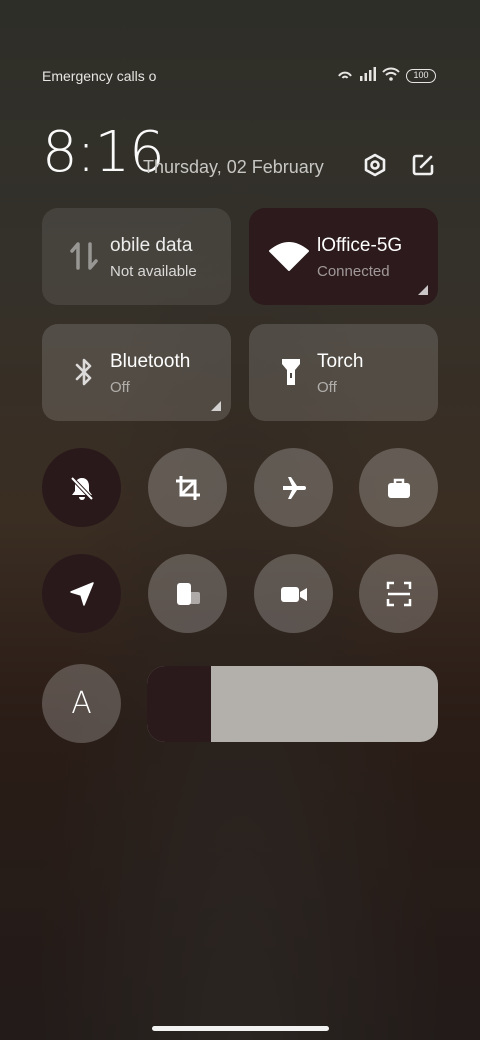 The height and width of the screenshot is (1040, 480). I want to click on tile-torch-title: Torch, so click(340, 361).